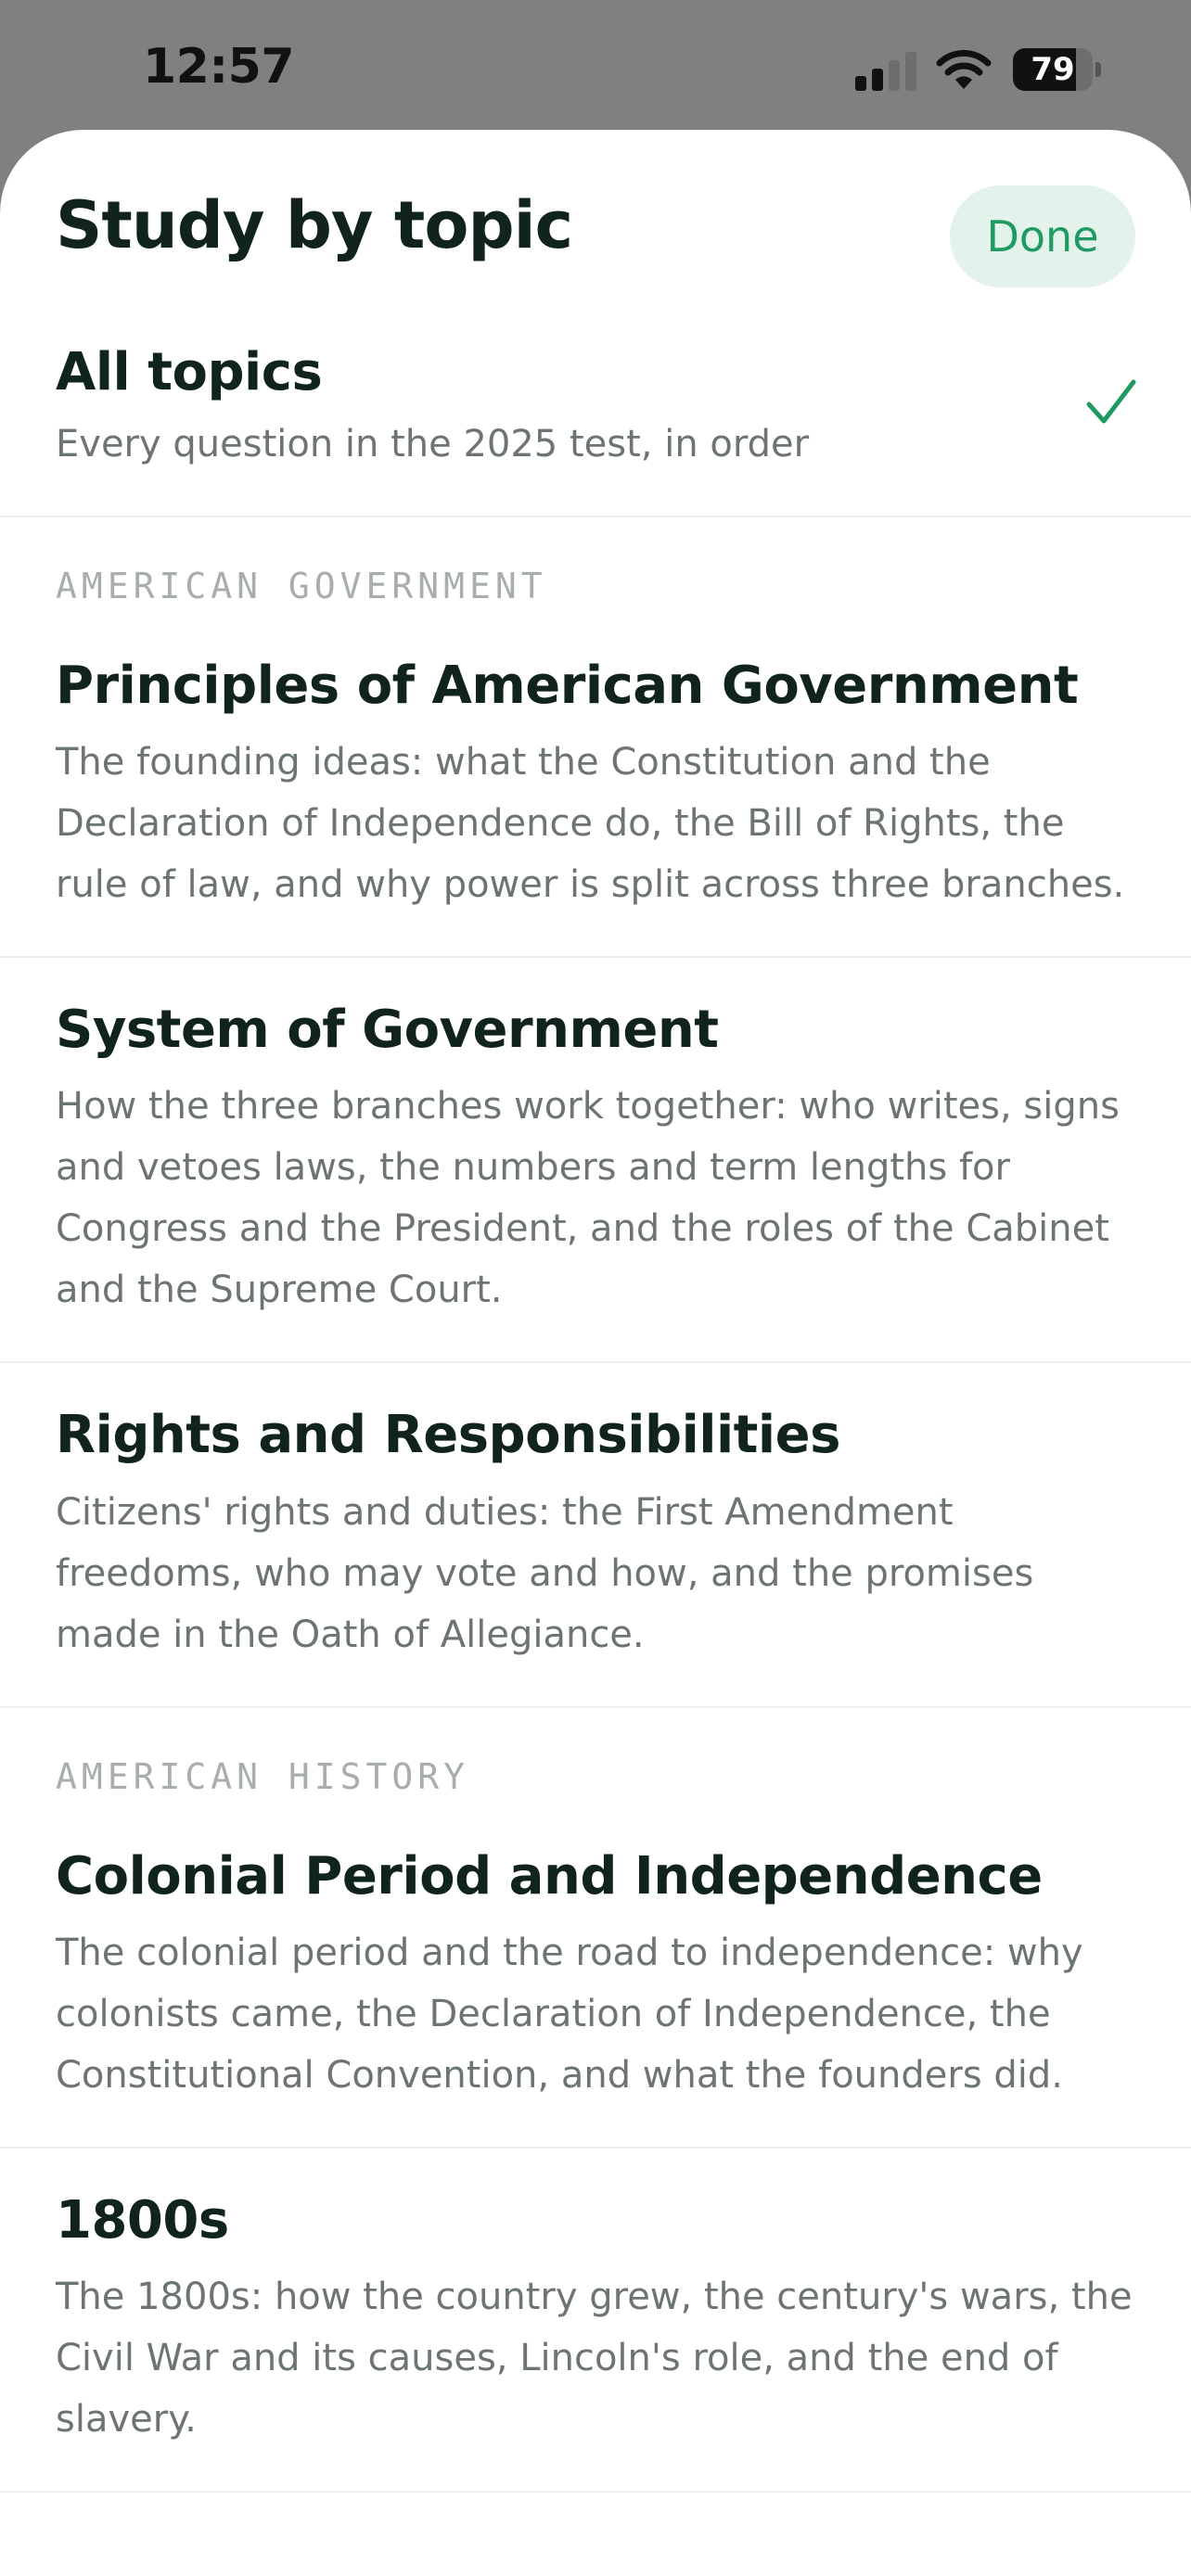 Image resolution: width=1191 pixels, height=2576 pixels. I want to click on battery-icon: 79, so click(1058, 69).